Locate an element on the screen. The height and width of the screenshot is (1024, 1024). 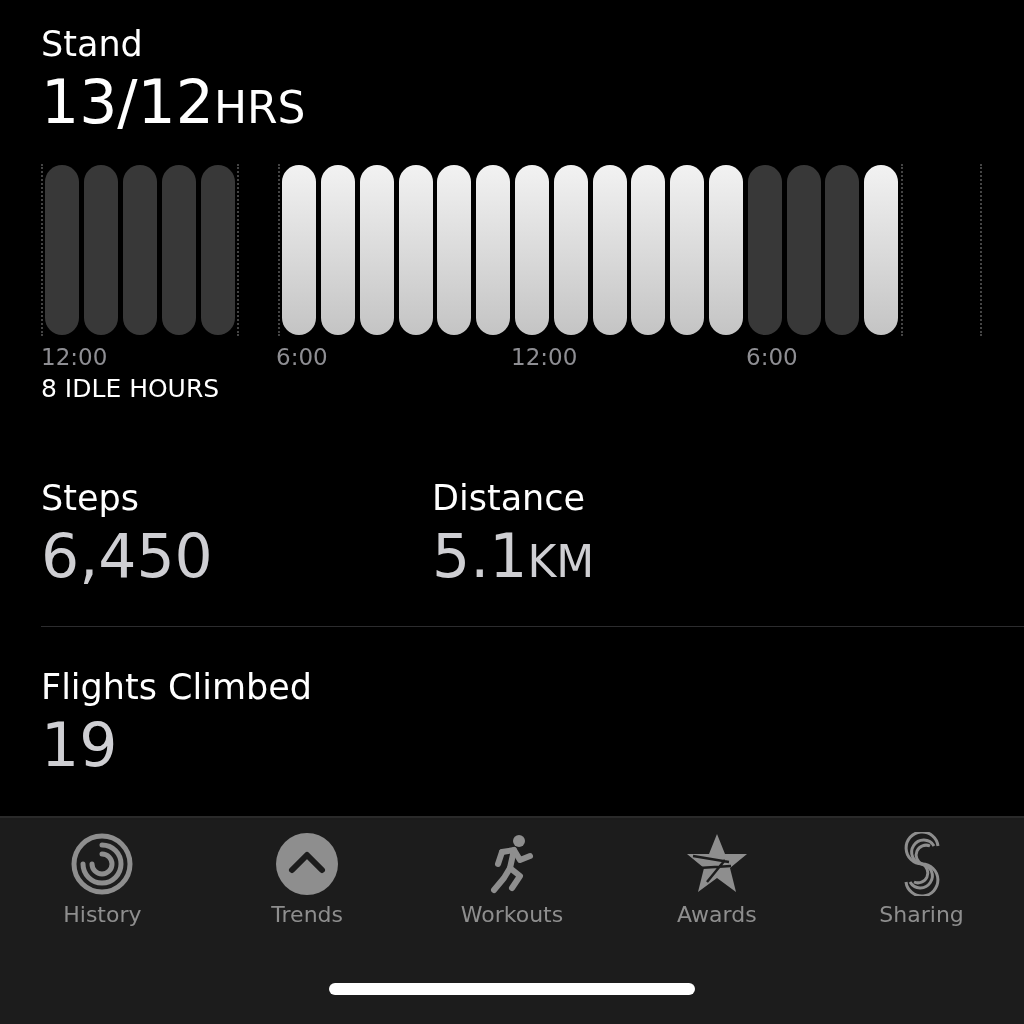
tab-item: Trends is located at coordinates (307, 879).